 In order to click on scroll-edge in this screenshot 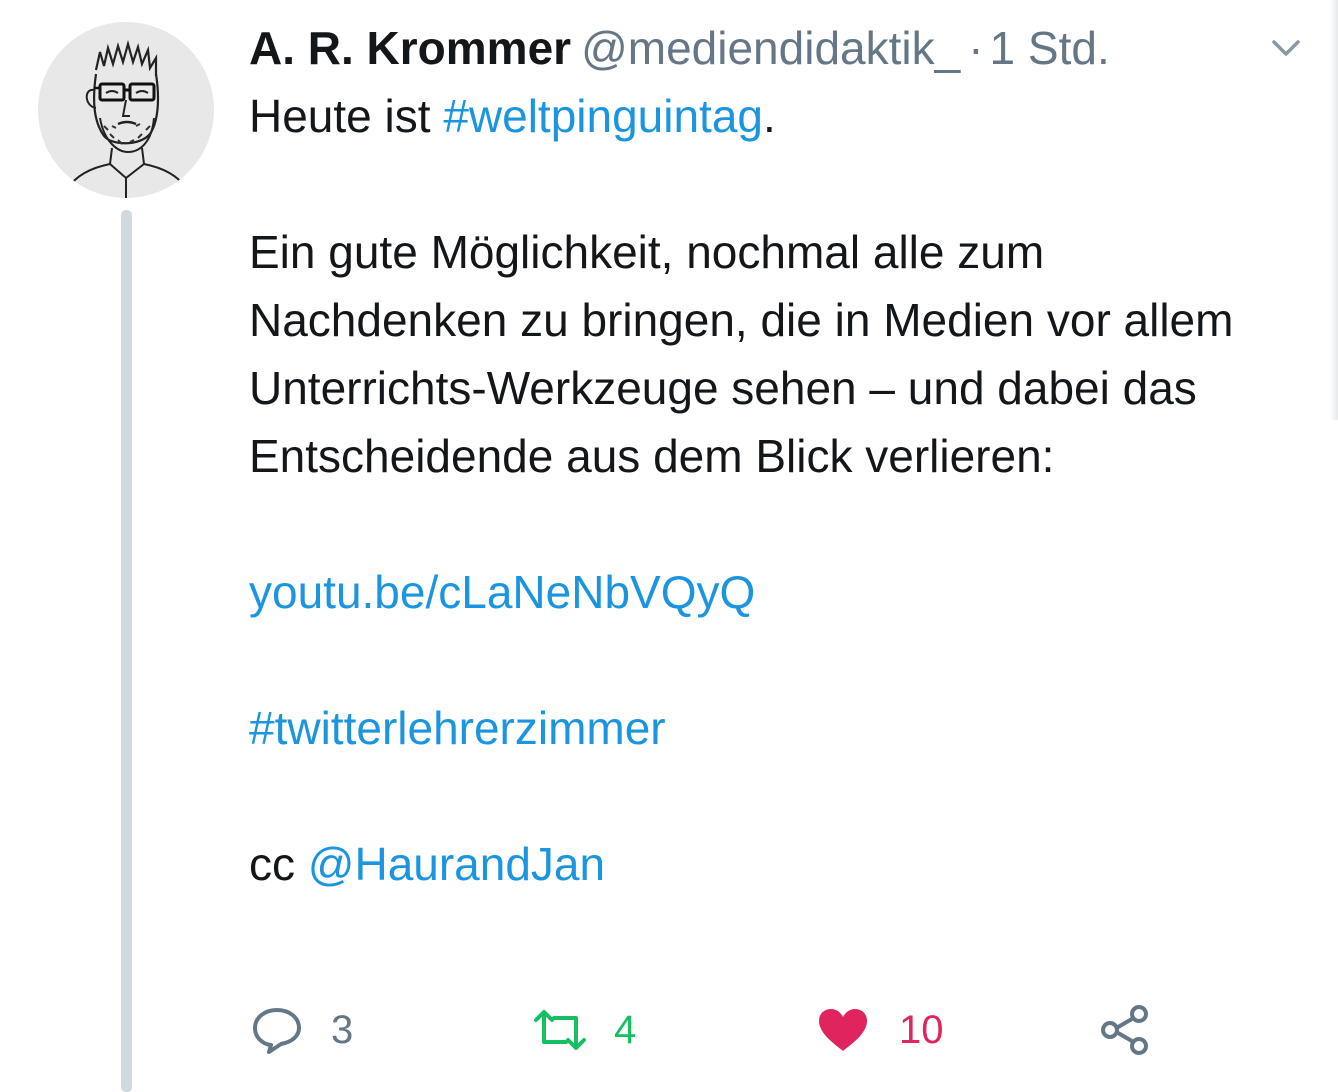, I will do `click(1334, 210)`.